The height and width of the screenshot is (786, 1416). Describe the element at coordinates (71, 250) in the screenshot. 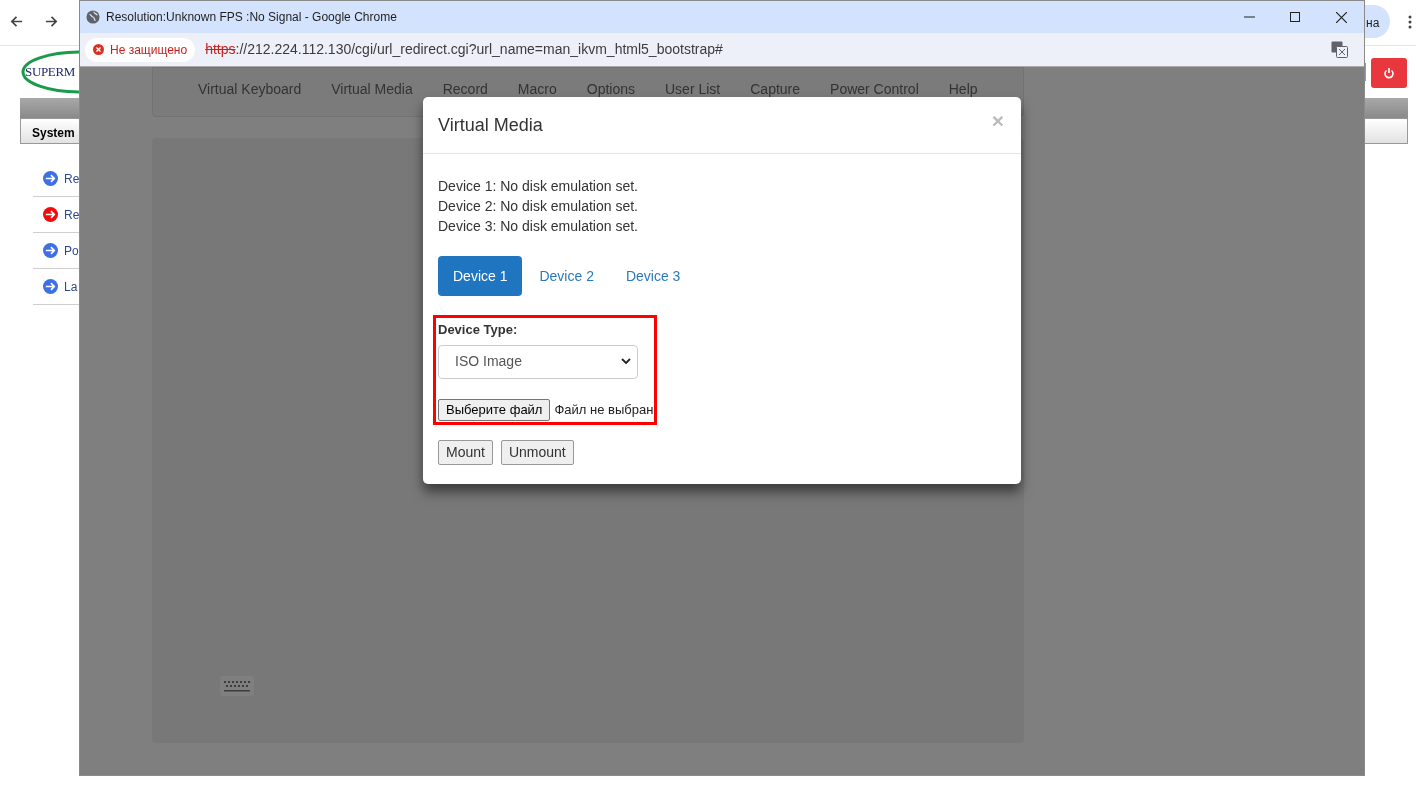

I see `sidebar-link: Po` at that location.